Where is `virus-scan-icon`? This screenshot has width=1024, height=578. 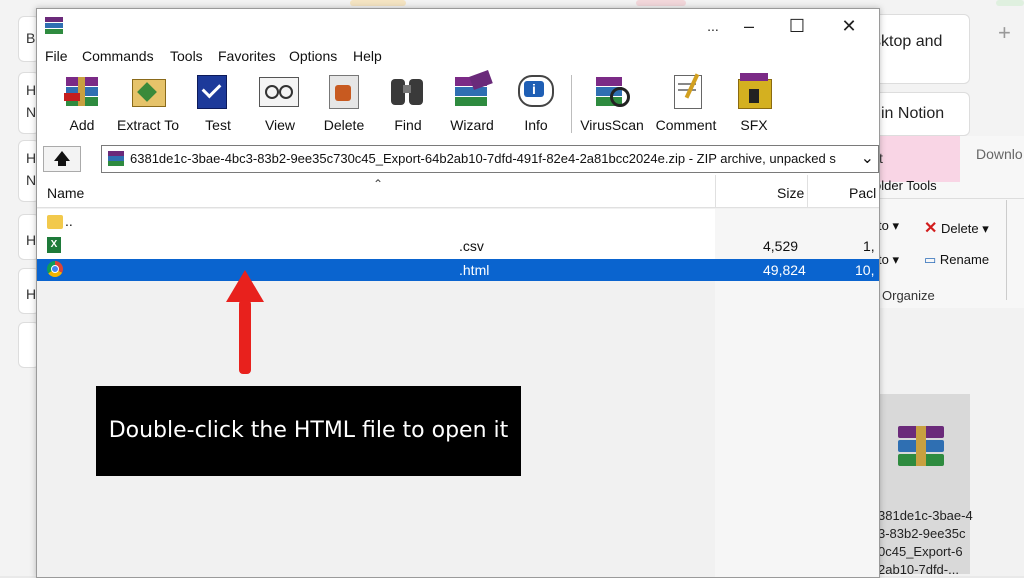
virus-scan-icon is located at coordinates (612, 91).